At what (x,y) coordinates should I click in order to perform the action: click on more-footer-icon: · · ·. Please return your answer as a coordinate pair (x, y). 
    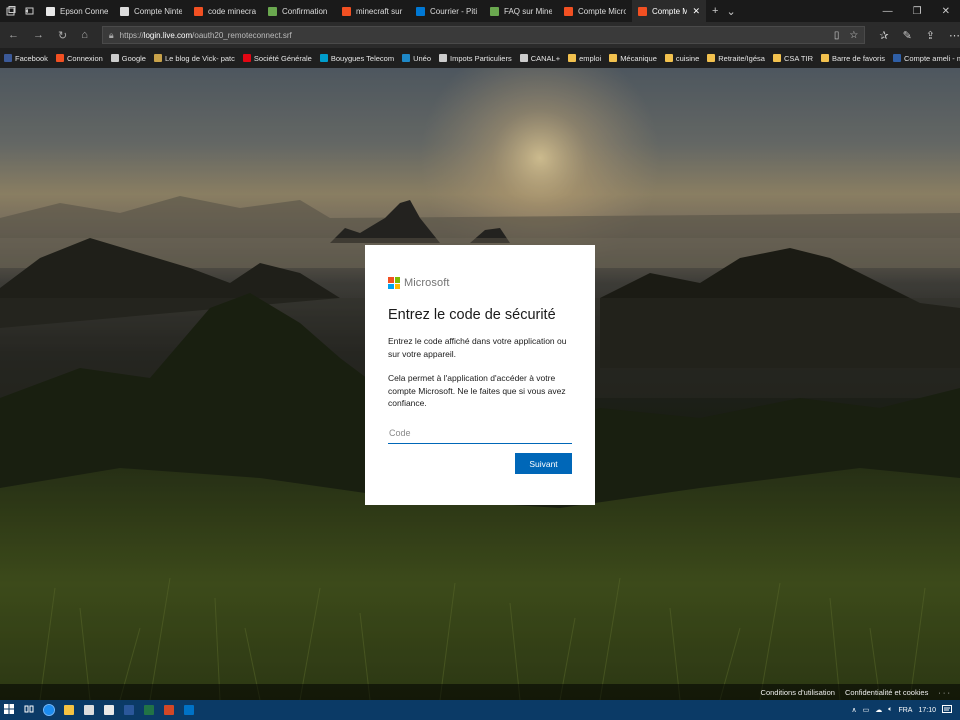
    Looking at the image, I should click on (944, 692).